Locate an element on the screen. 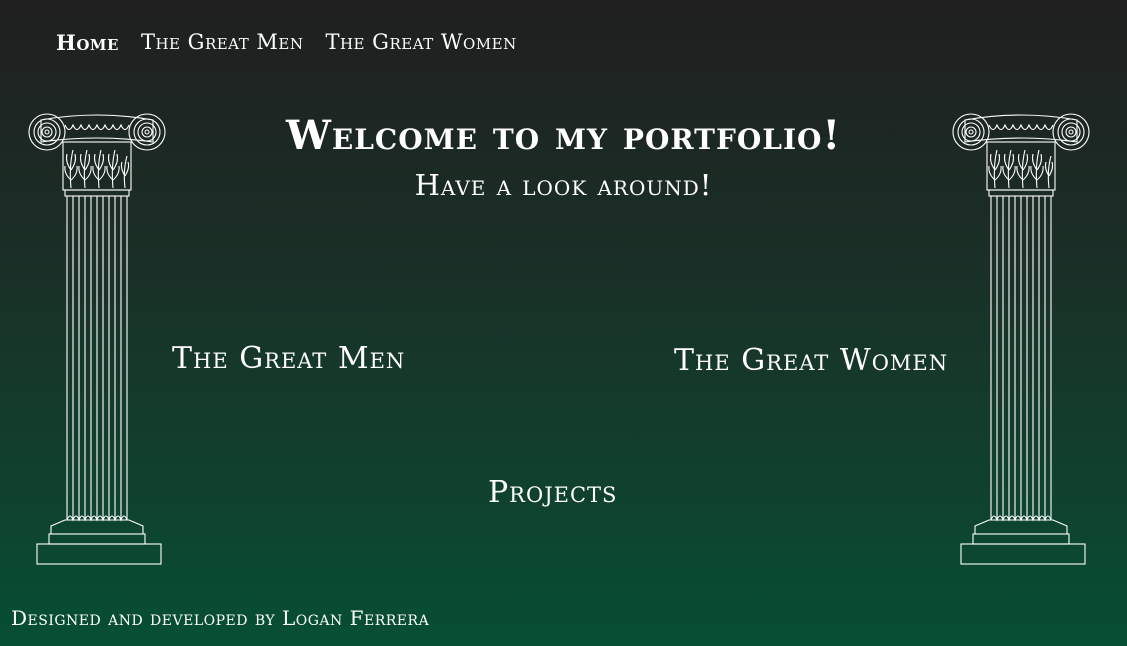  main-nav: Home The Great Men The Great Women is located at coordinates (286, 42).